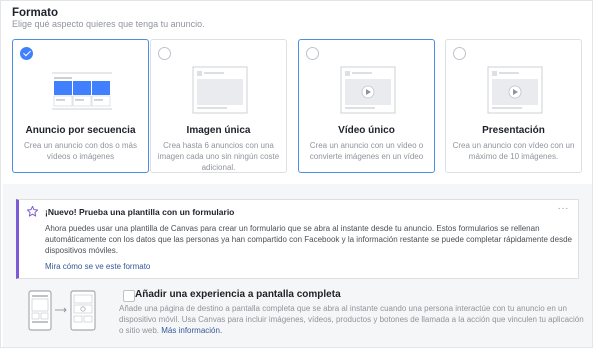  Describe the element at coordinates (97, 266) in the screenshot. I see `tip-preview-link: Mira cómo se ve este formato` at that location.